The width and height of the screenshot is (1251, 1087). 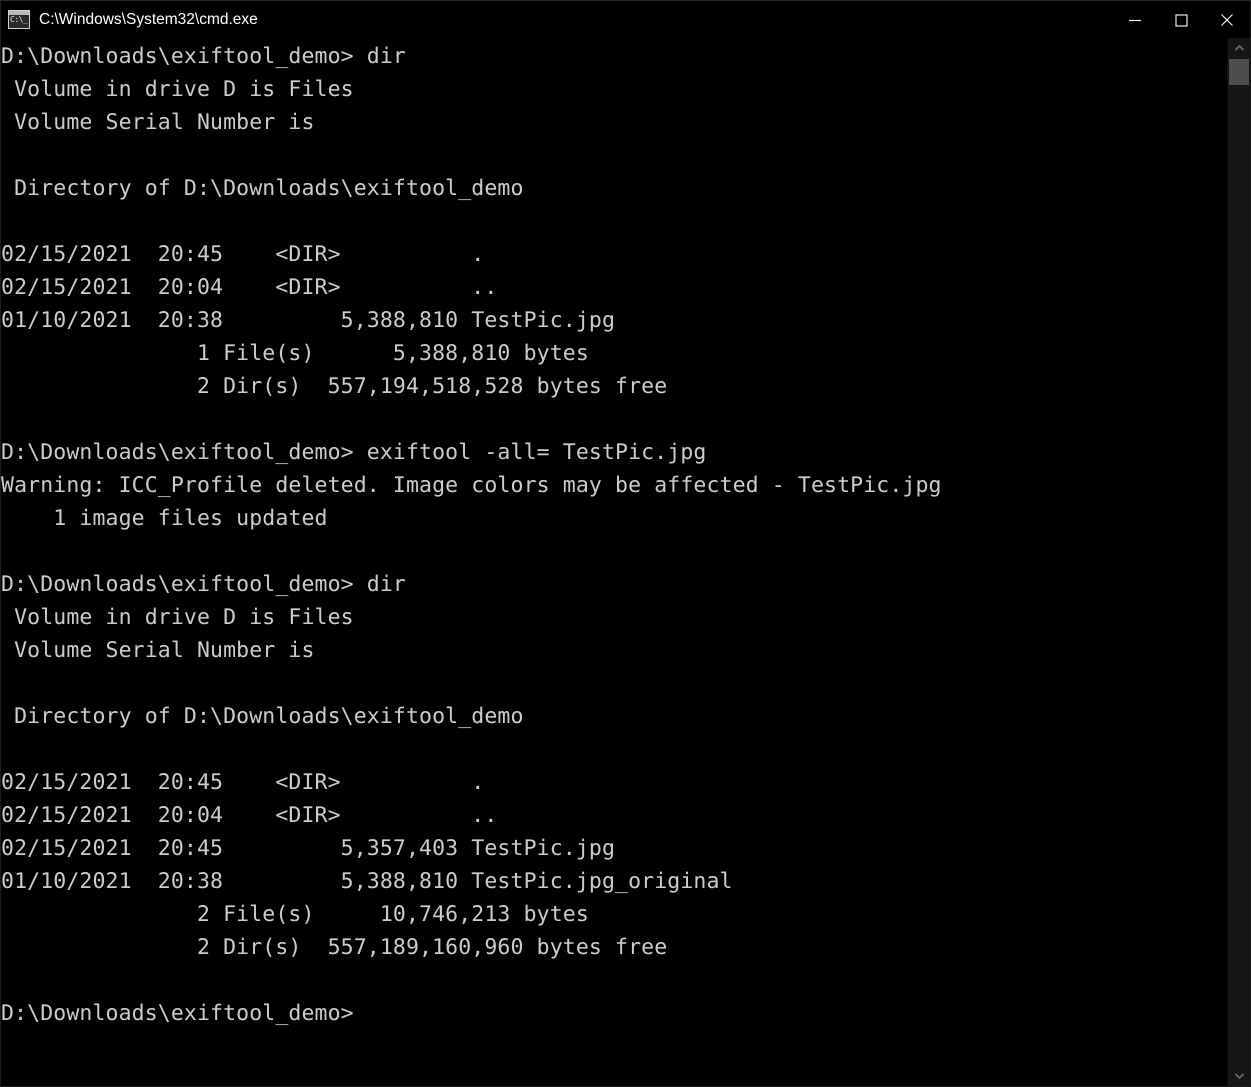 I want to click on minimize-button, so click(x=1135, y=19).